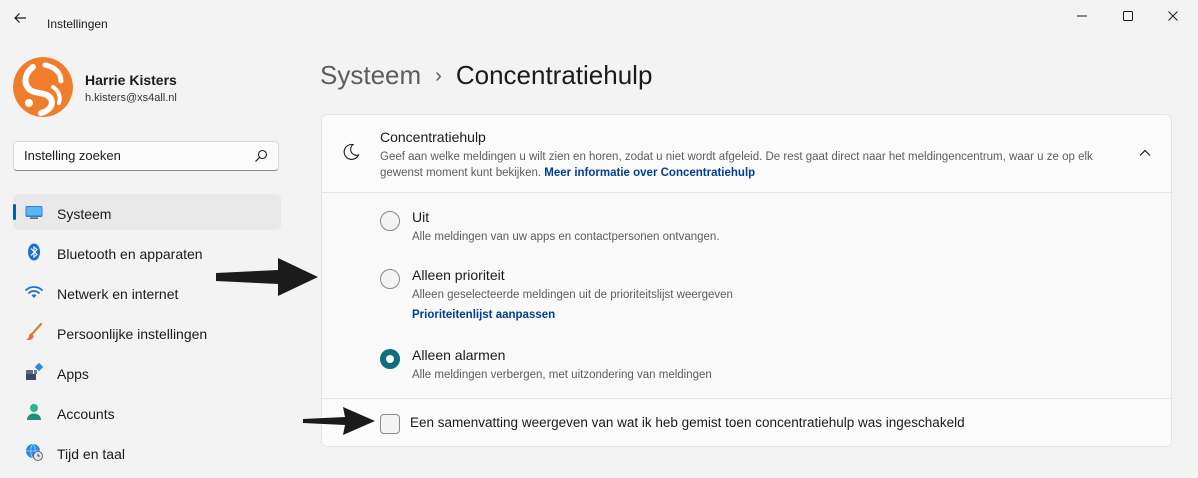  Describe the element at coordinates (34, 252) in the screenshot. I see `bluetooth-icon` at that location.